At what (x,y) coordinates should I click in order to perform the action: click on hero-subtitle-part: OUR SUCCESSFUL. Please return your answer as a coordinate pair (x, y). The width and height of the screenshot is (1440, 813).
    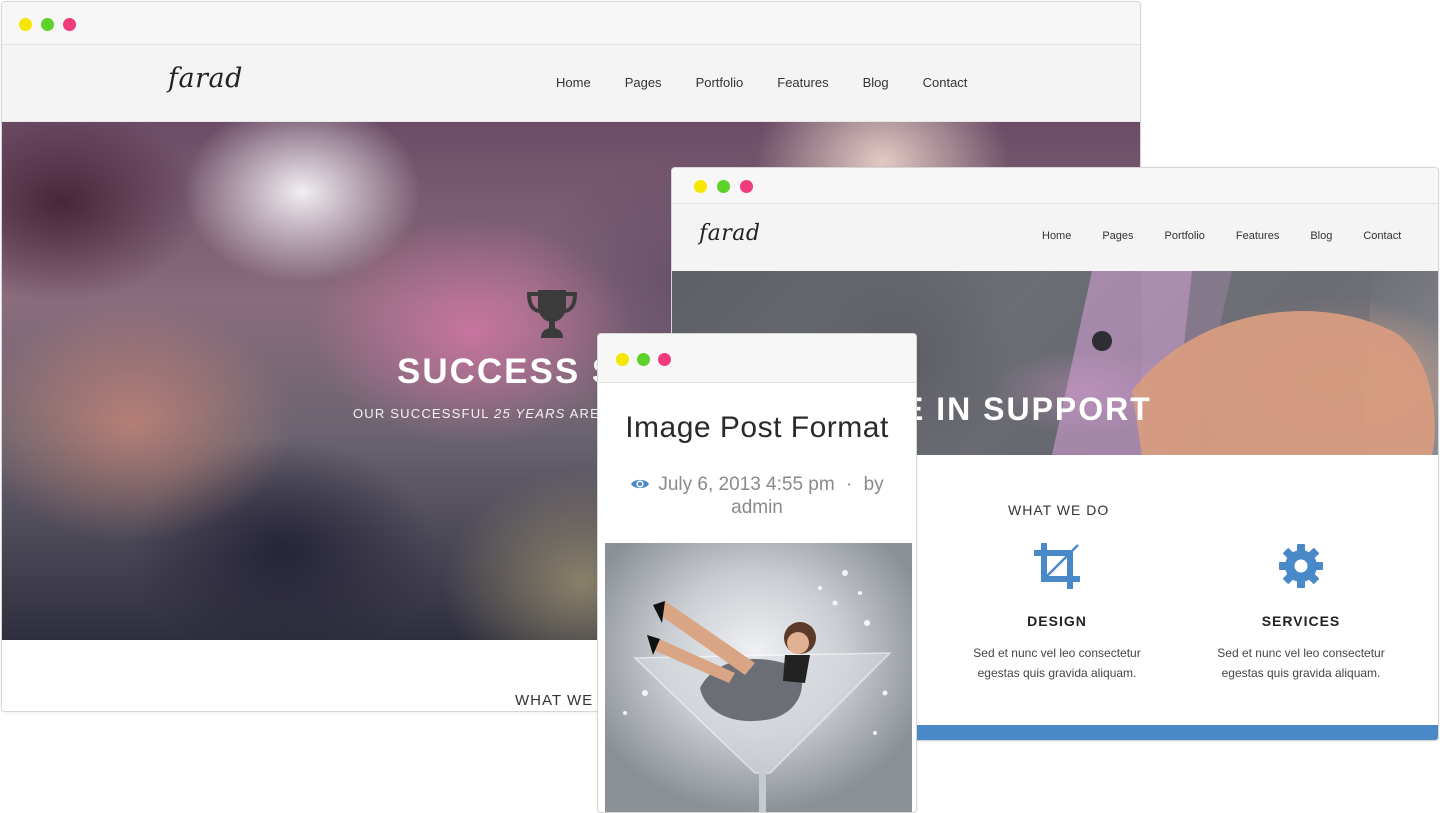
    Looking at the image, I should click on (424, 413).